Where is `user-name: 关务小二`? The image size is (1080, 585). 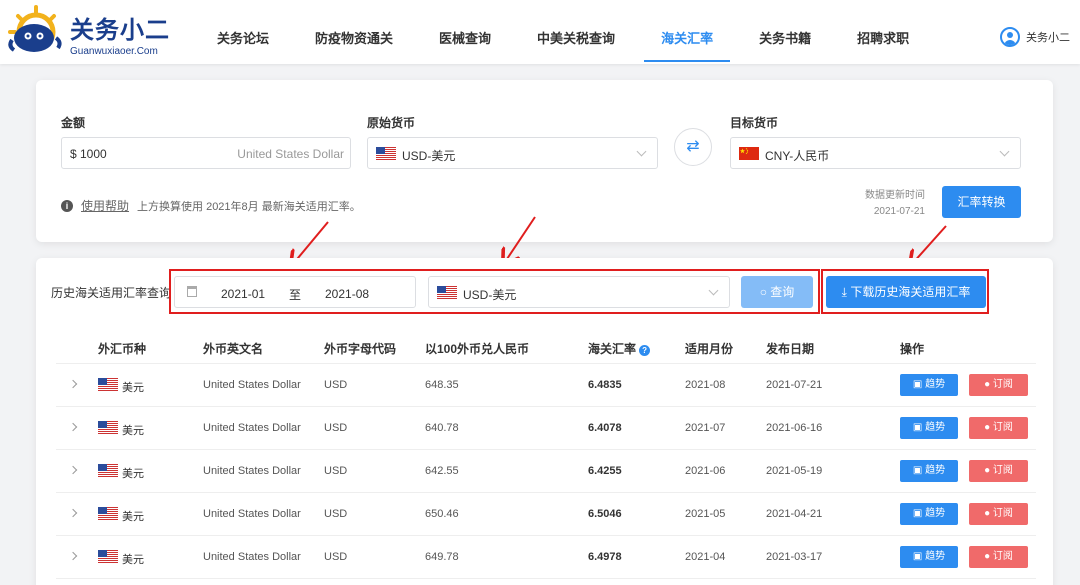 user-name: 关务小二 is located at coordinates (1048, 38).